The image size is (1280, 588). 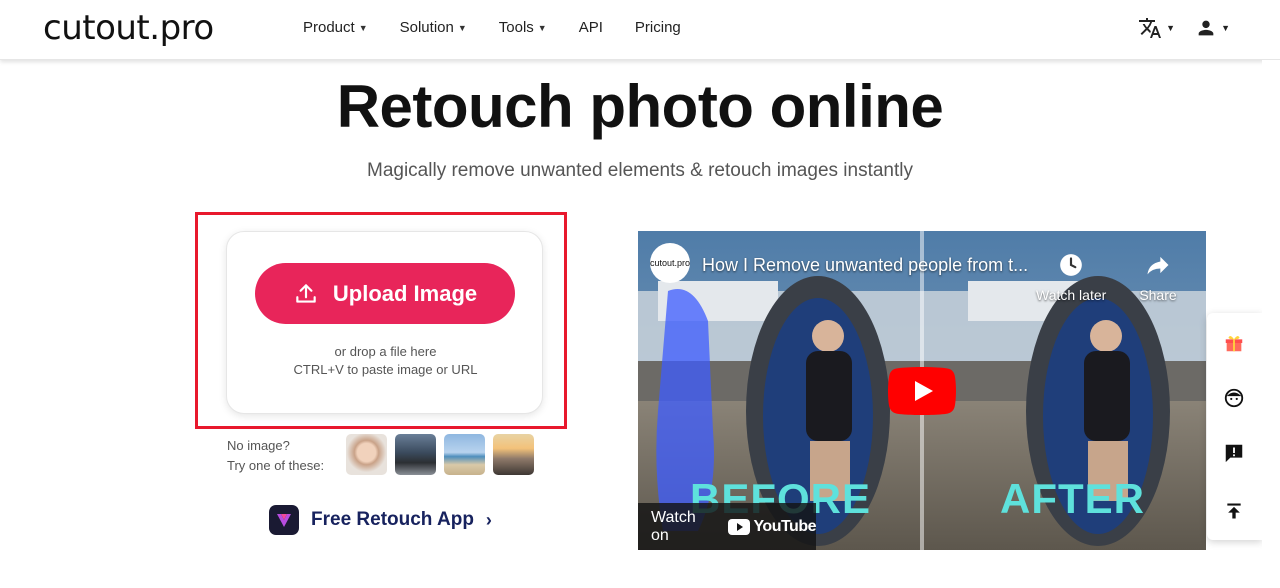 I want to click on app-link-label: Free Retouch App, so click(x=392, y=519).